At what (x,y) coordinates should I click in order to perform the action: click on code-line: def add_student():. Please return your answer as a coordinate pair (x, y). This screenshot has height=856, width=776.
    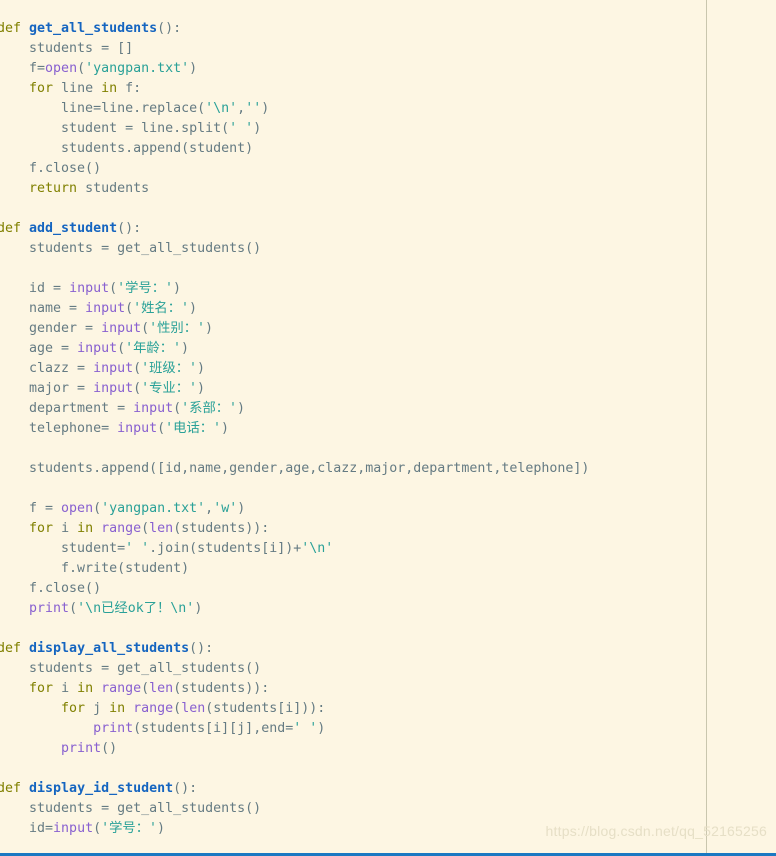
    Looking at the image, I should click on (294, 229).